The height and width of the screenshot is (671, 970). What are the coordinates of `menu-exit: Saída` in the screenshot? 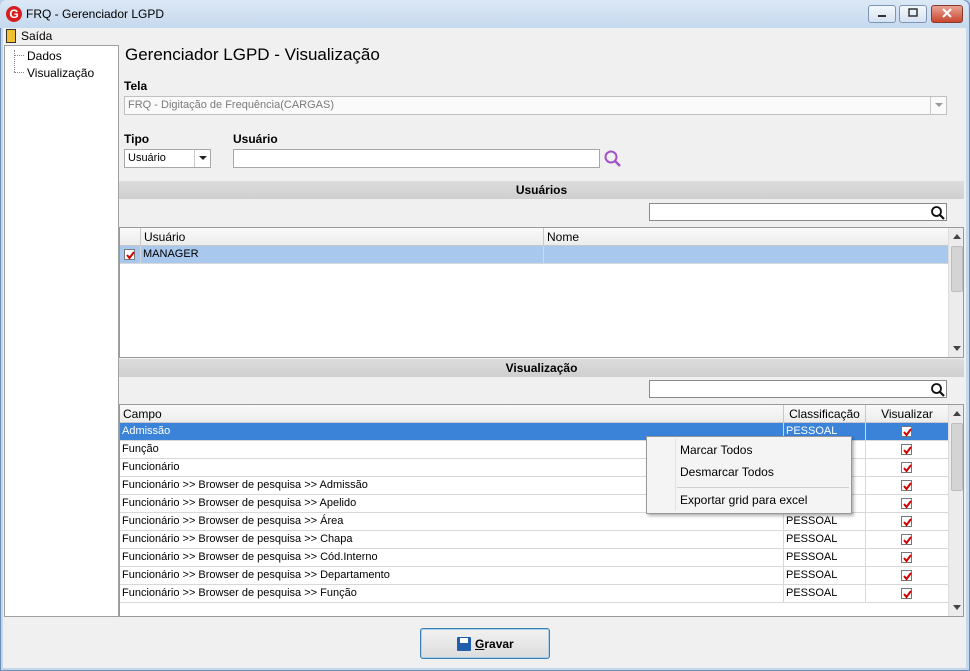 It's located at (36, 36).